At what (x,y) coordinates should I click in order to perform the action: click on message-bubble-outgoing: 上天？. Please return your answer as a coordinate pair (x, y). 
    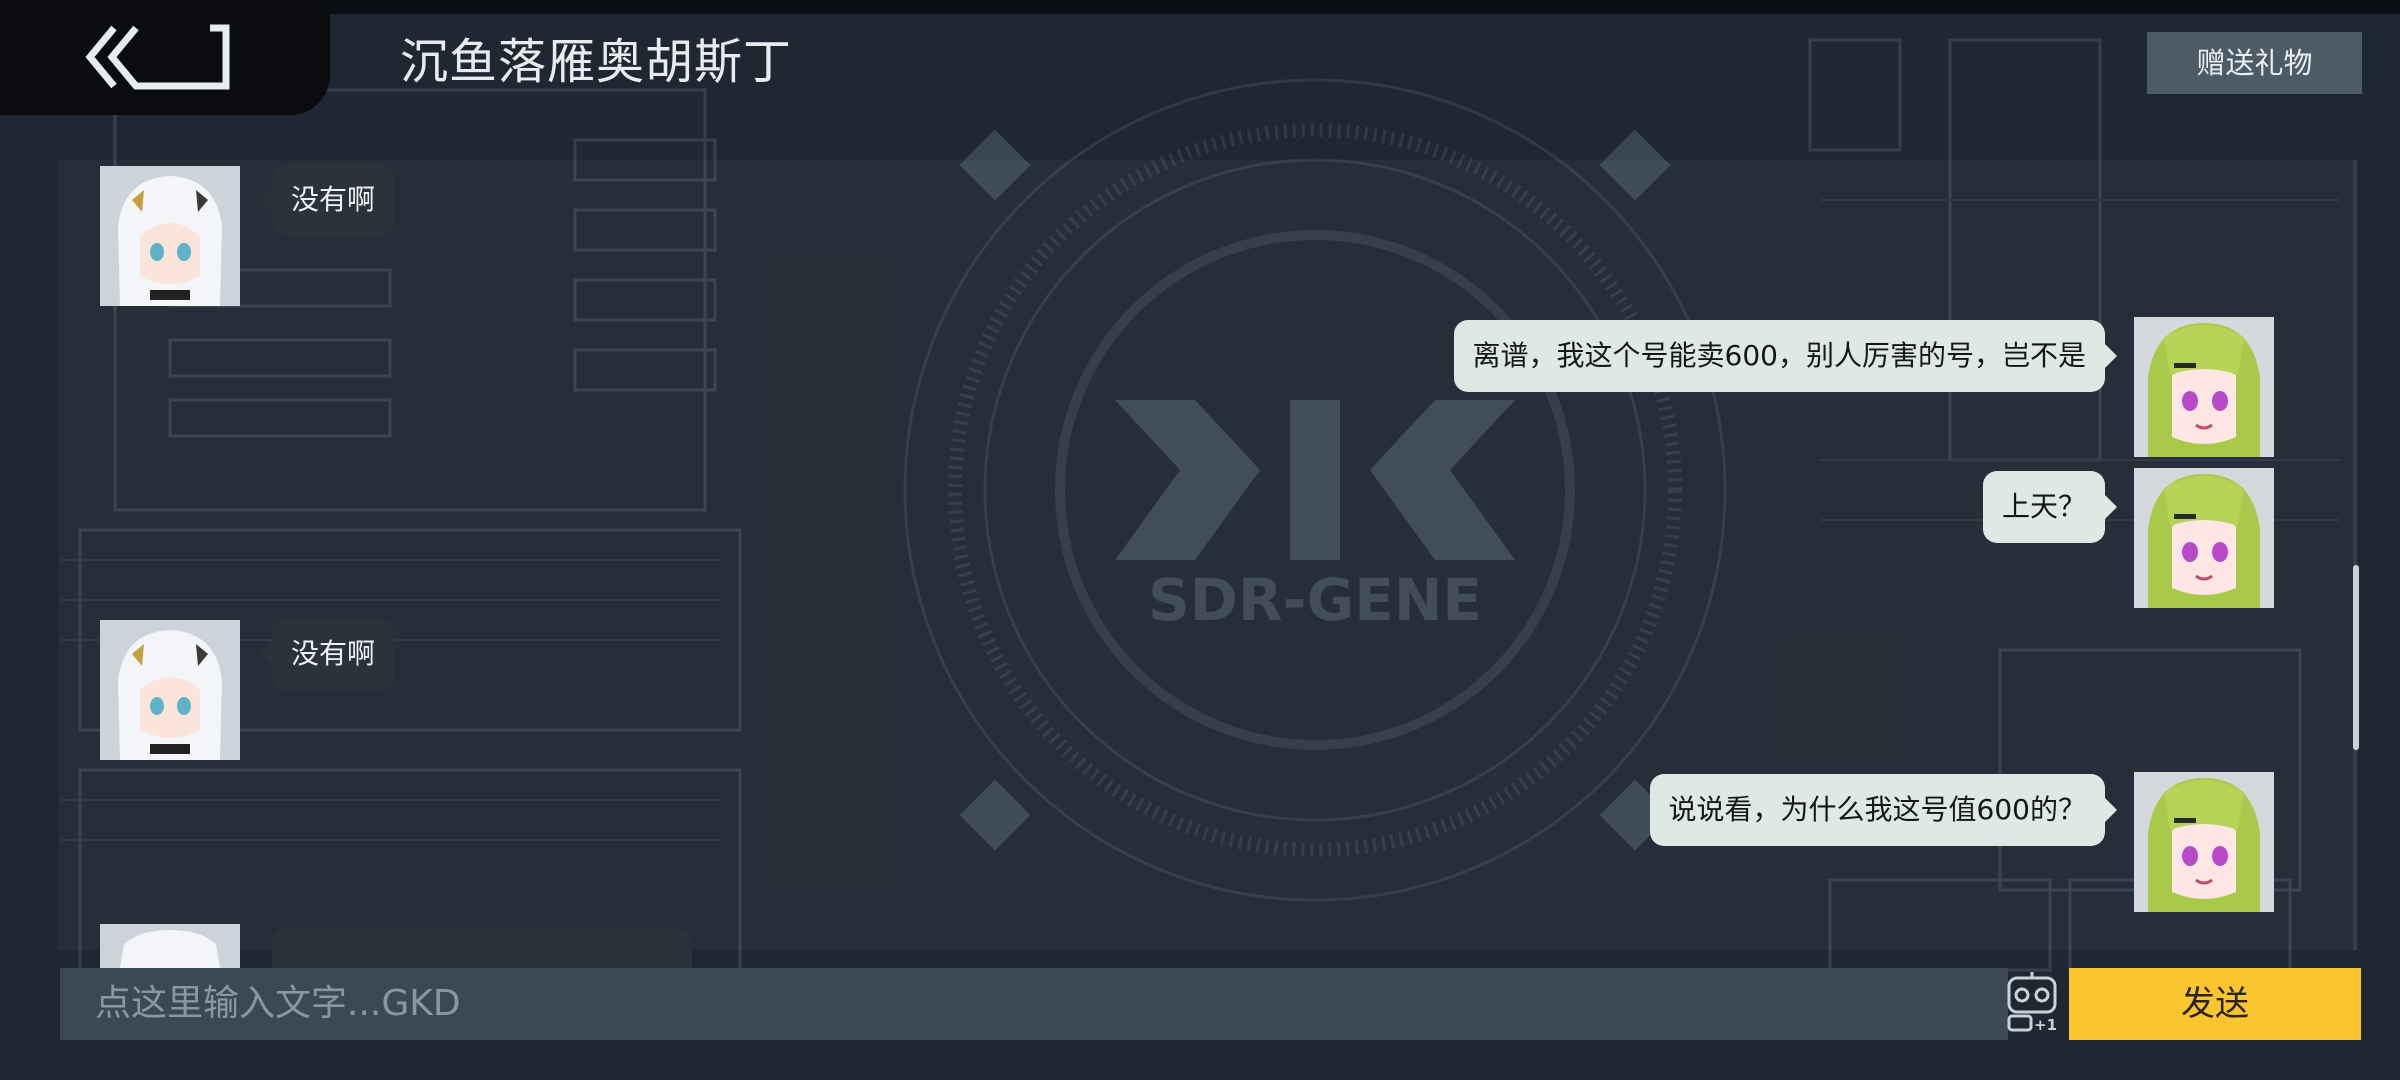
    Looking at the image, I should click on (2050, 507).